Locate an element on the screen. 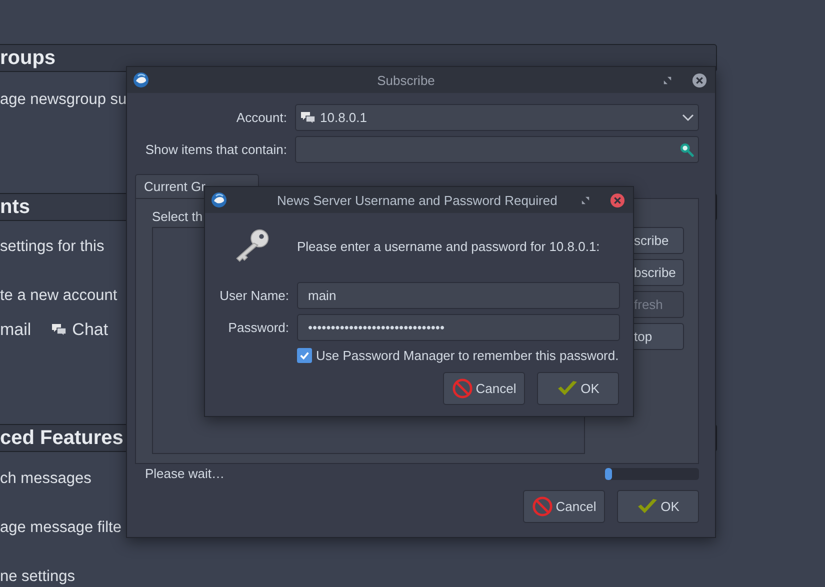 Image resolution: width=825 pixels, height=587 pixels. field-label: Account: is located at coordinates (261, 117).